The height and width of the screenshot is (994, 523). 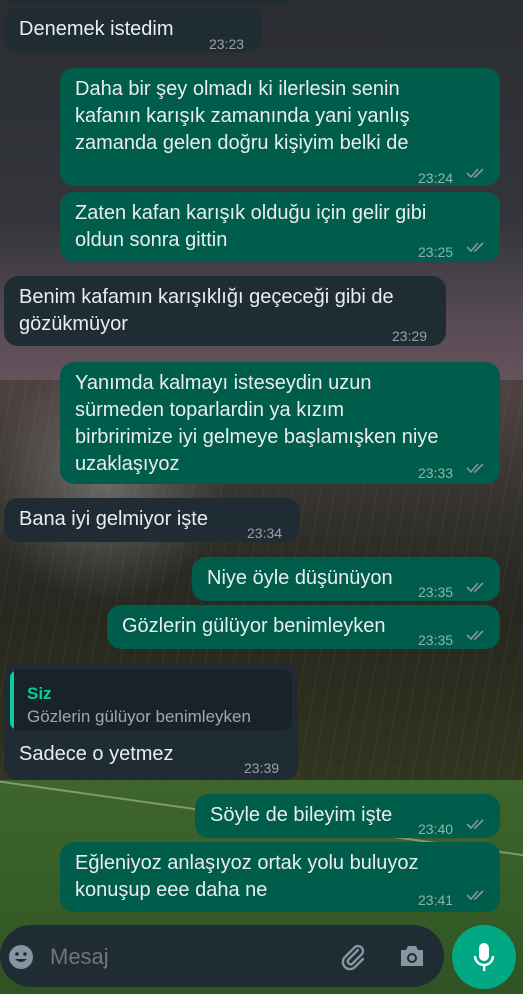 What do you see at coordinates (436, 252) in the screenshot?
I see `message-time: 23:25` at bounding box center [436, 252].